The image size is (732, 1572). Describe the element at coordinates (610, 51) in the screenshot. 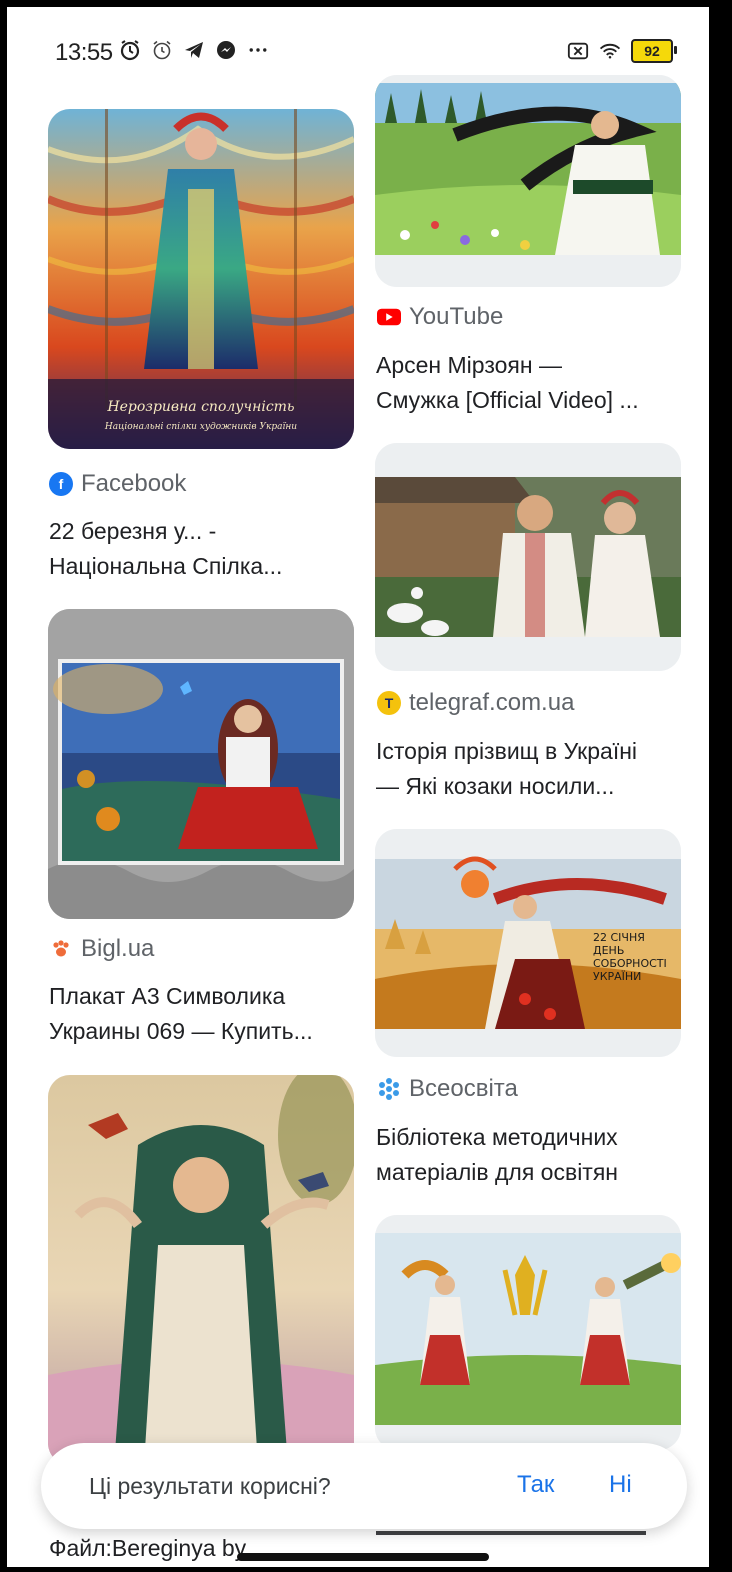

I see `wifi-icon` at that location.